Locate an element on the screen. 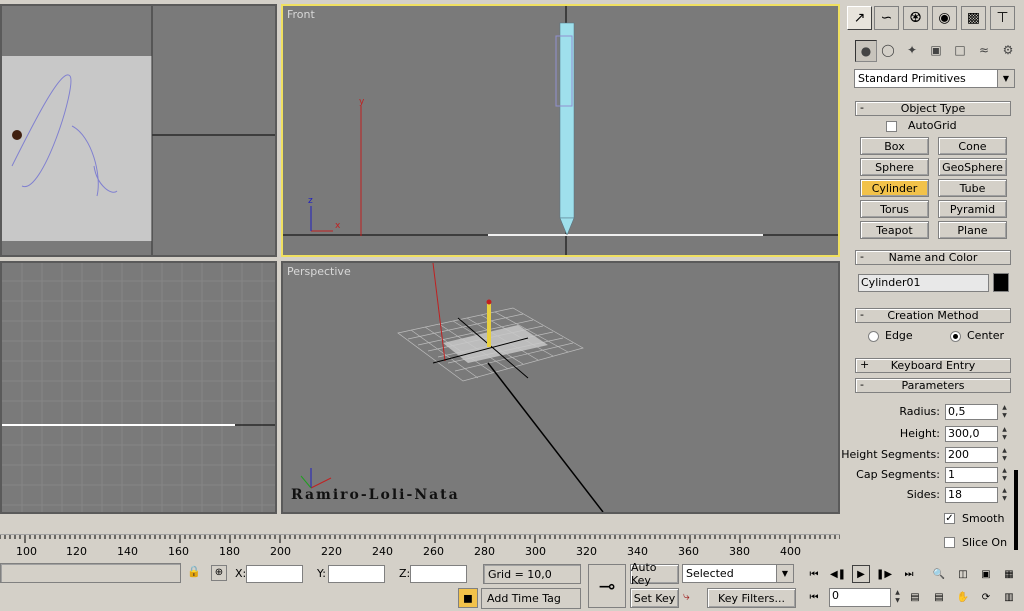  zoom-extents-icon: ▣ is located at coordinates (986, 574).